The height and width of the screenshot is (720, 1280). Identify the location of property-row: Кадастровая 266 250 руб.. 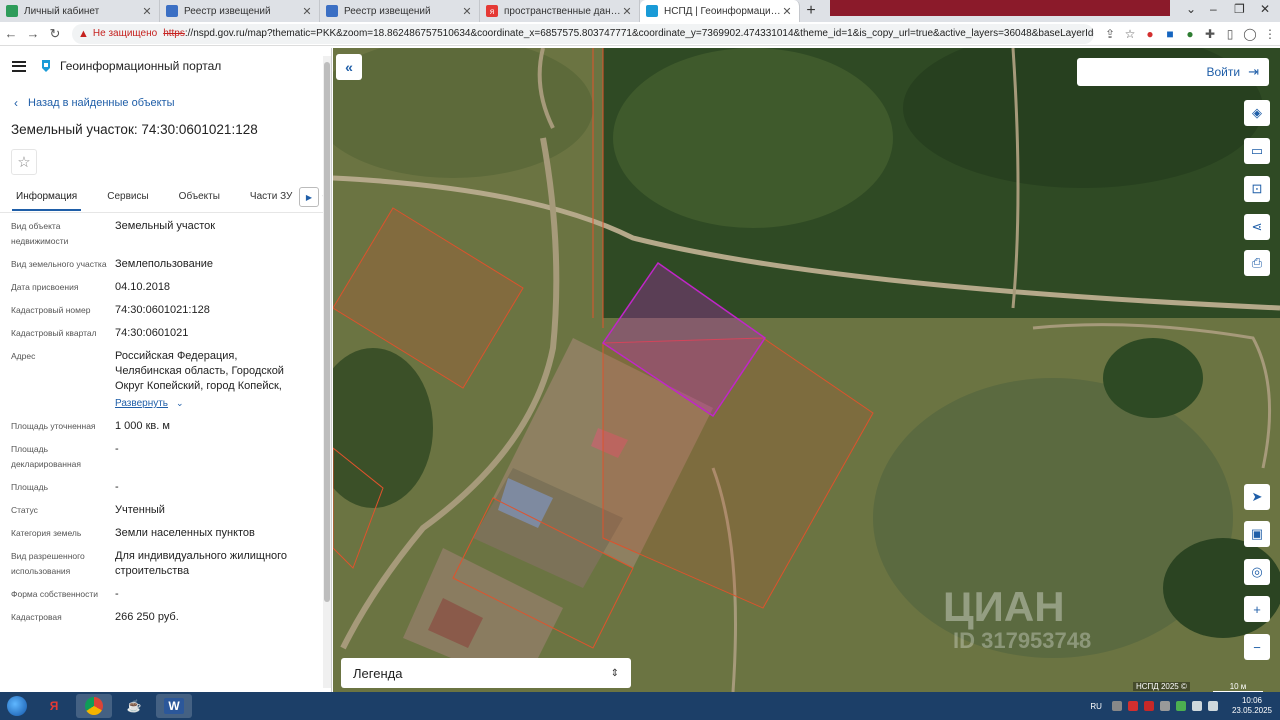
(171, 617).